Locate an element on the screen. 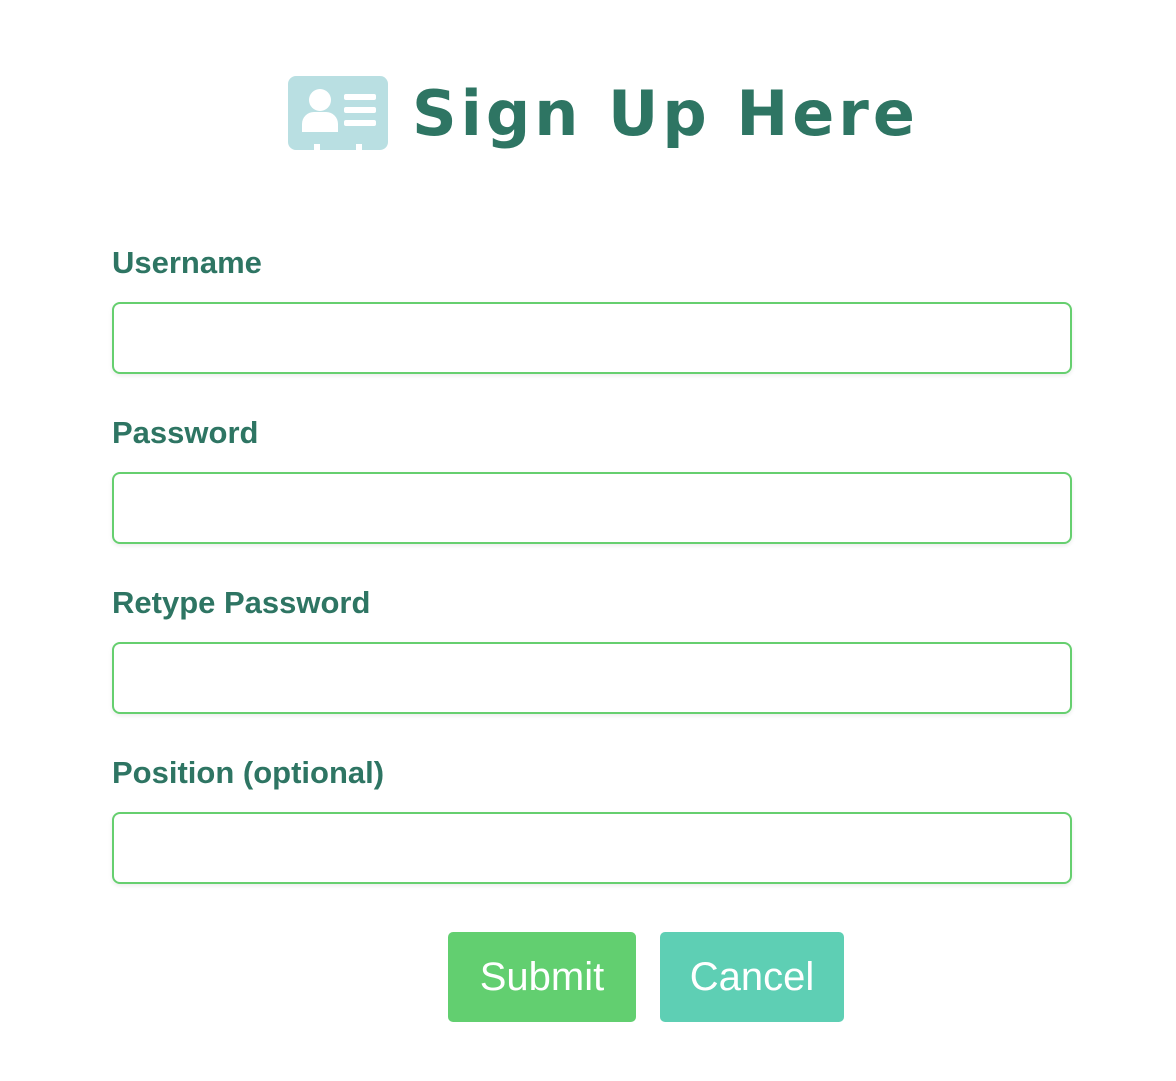 This screenshot has height=1081, width=1176. header: Sign Up Here is located at coordinates (603, 114).